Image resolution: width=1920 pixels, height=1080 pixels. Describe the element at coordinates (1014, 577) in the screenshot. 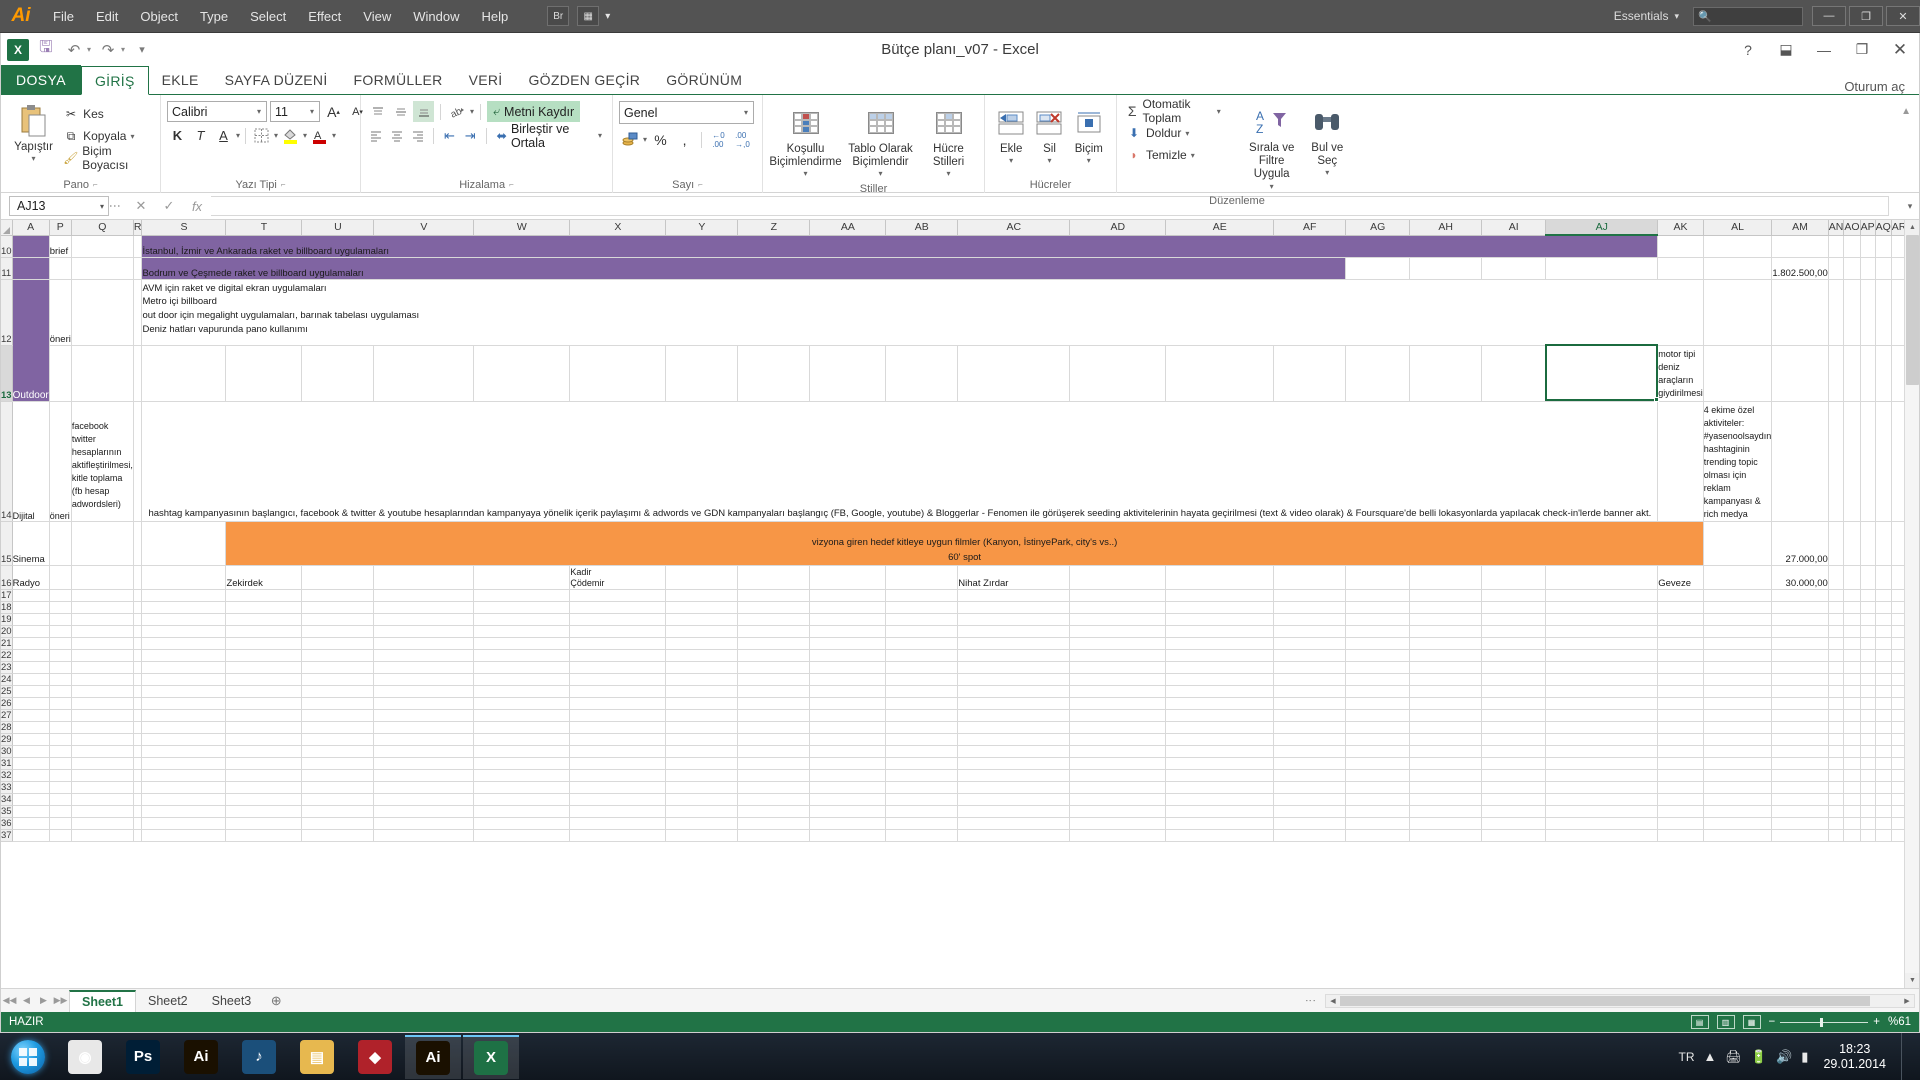

I see `cell-AC16: Nihat Zırdar` at that location.